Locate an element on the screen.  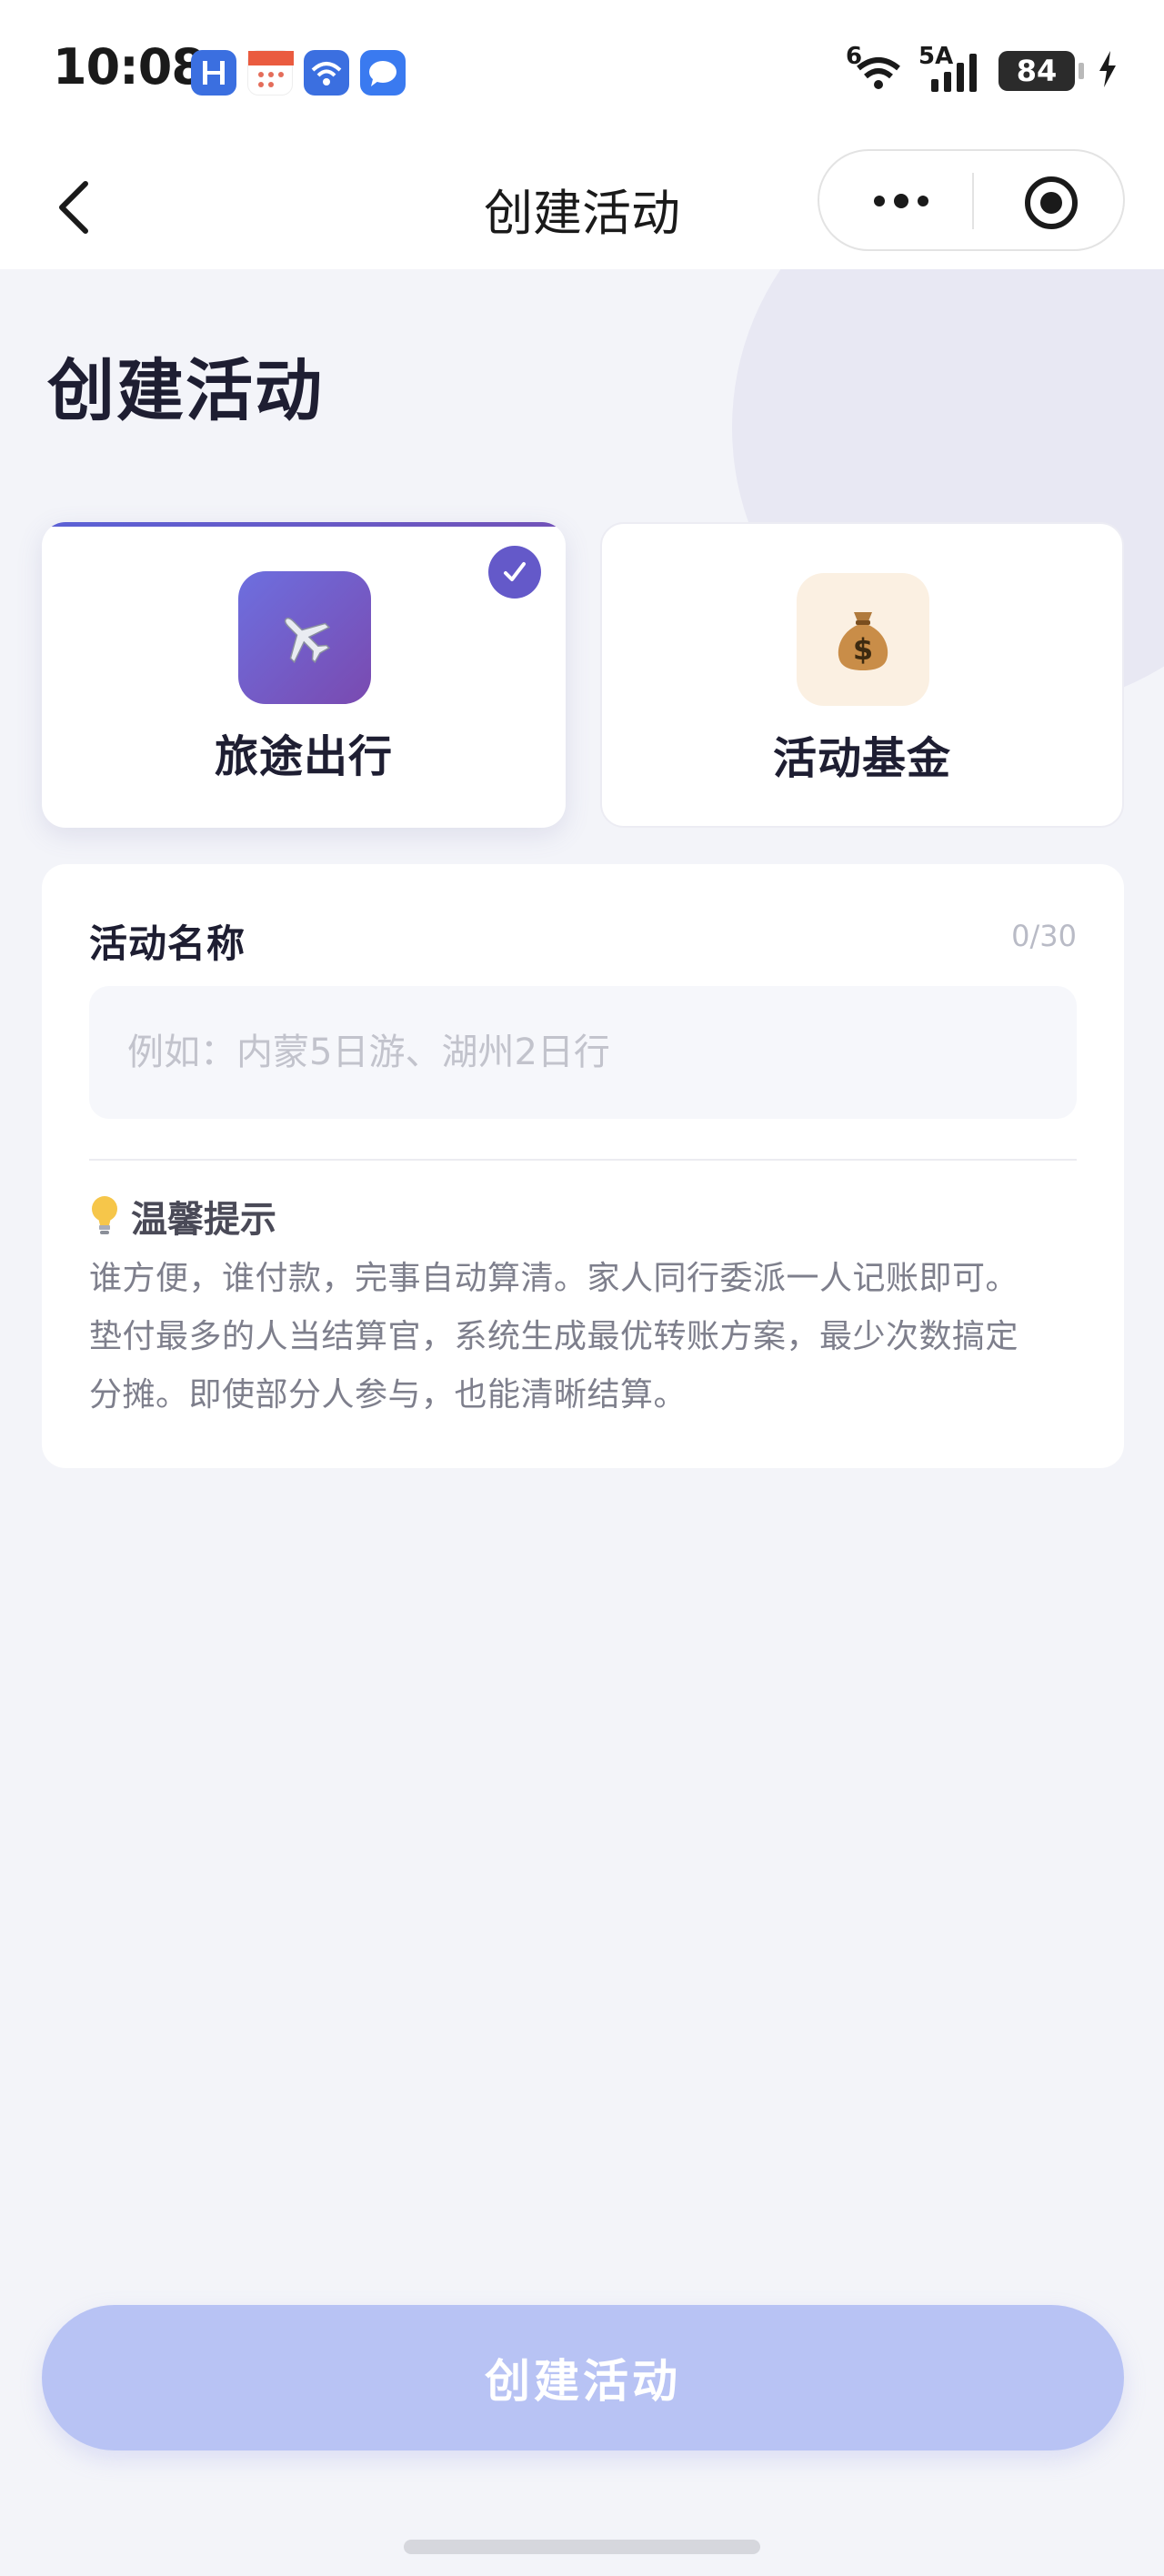
tip-line: 垫付最多的人当结算官，系统生成最优转账方案，最少次数搞定 is located at coordinates (554, 1336).